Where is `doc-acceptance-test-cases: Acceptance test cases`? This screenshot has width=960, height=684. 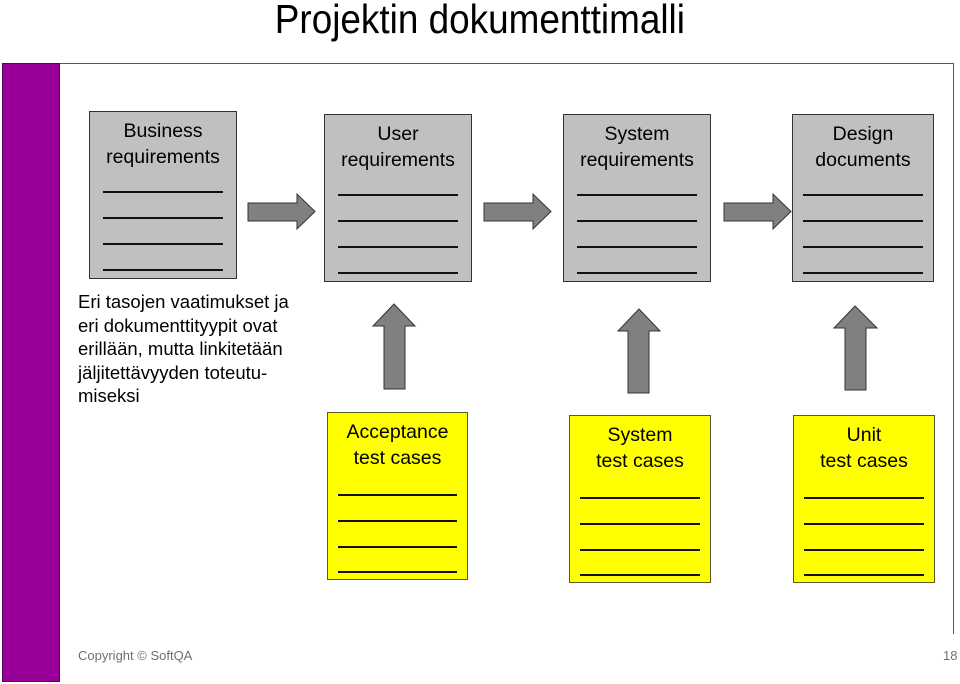
doc-acceptance-test-cases: Acceptance test cases is located at coordinates (397, 496).